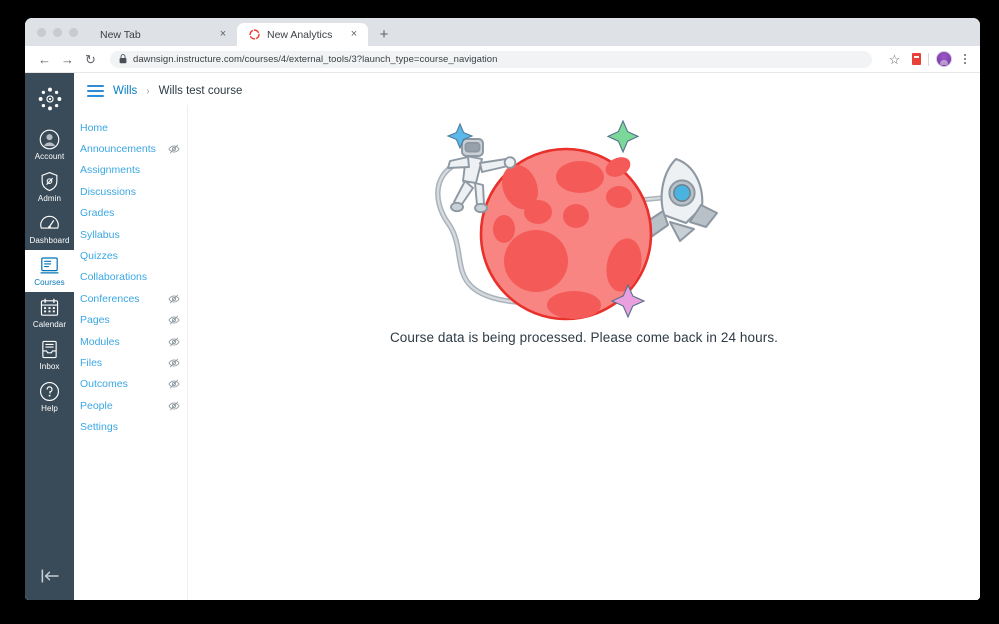 This screenshot has width=999, height=624. I want to click on course-nav-item-pages: Pages, so click(130, 320).